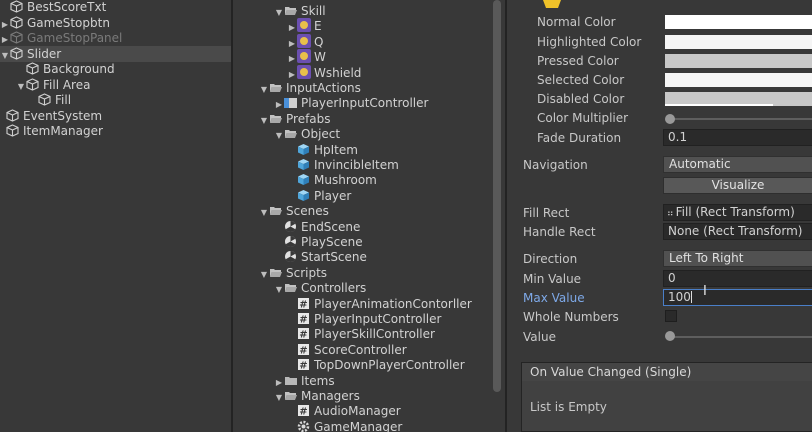 Image resolution: width=812 pixels, height=432 pixels. I want to click on project-item: ▼ Prefabs, so click(295, 119).